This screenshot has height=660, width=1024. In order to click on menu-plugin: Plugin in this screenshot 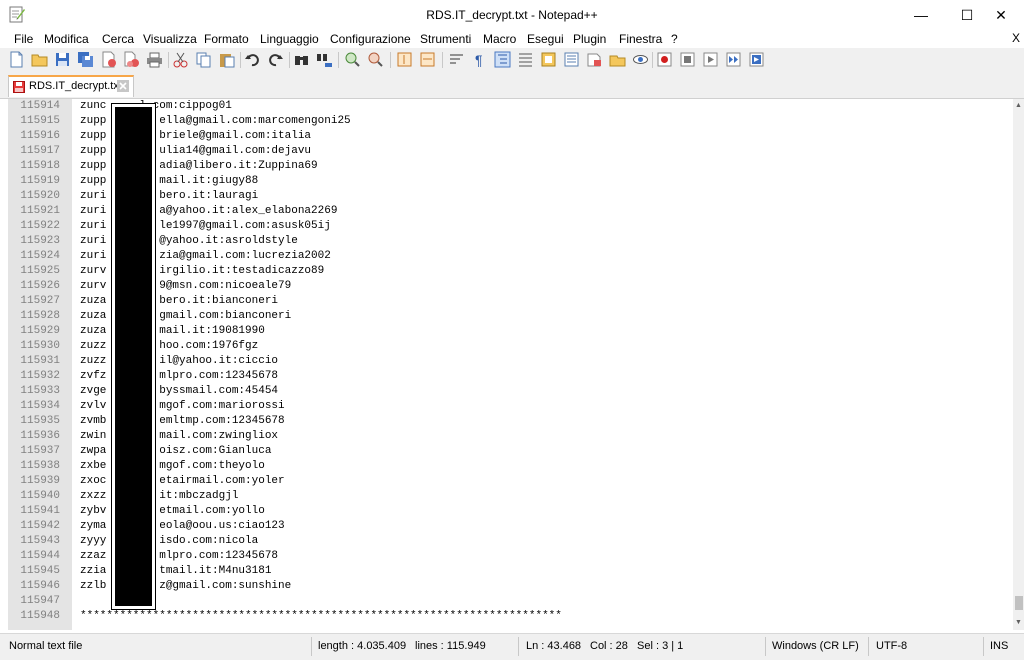, I will do `click(589, 39)`.